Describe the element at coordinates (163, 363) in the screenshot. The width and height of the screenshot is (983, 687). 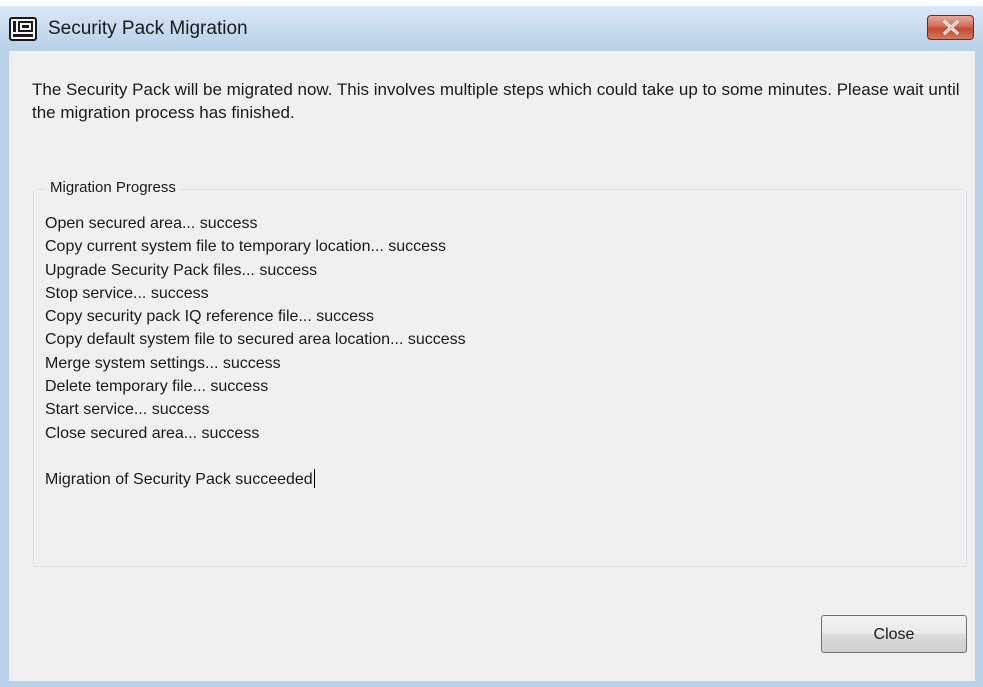
I see `log-line: Merge system settings... success` at that location.